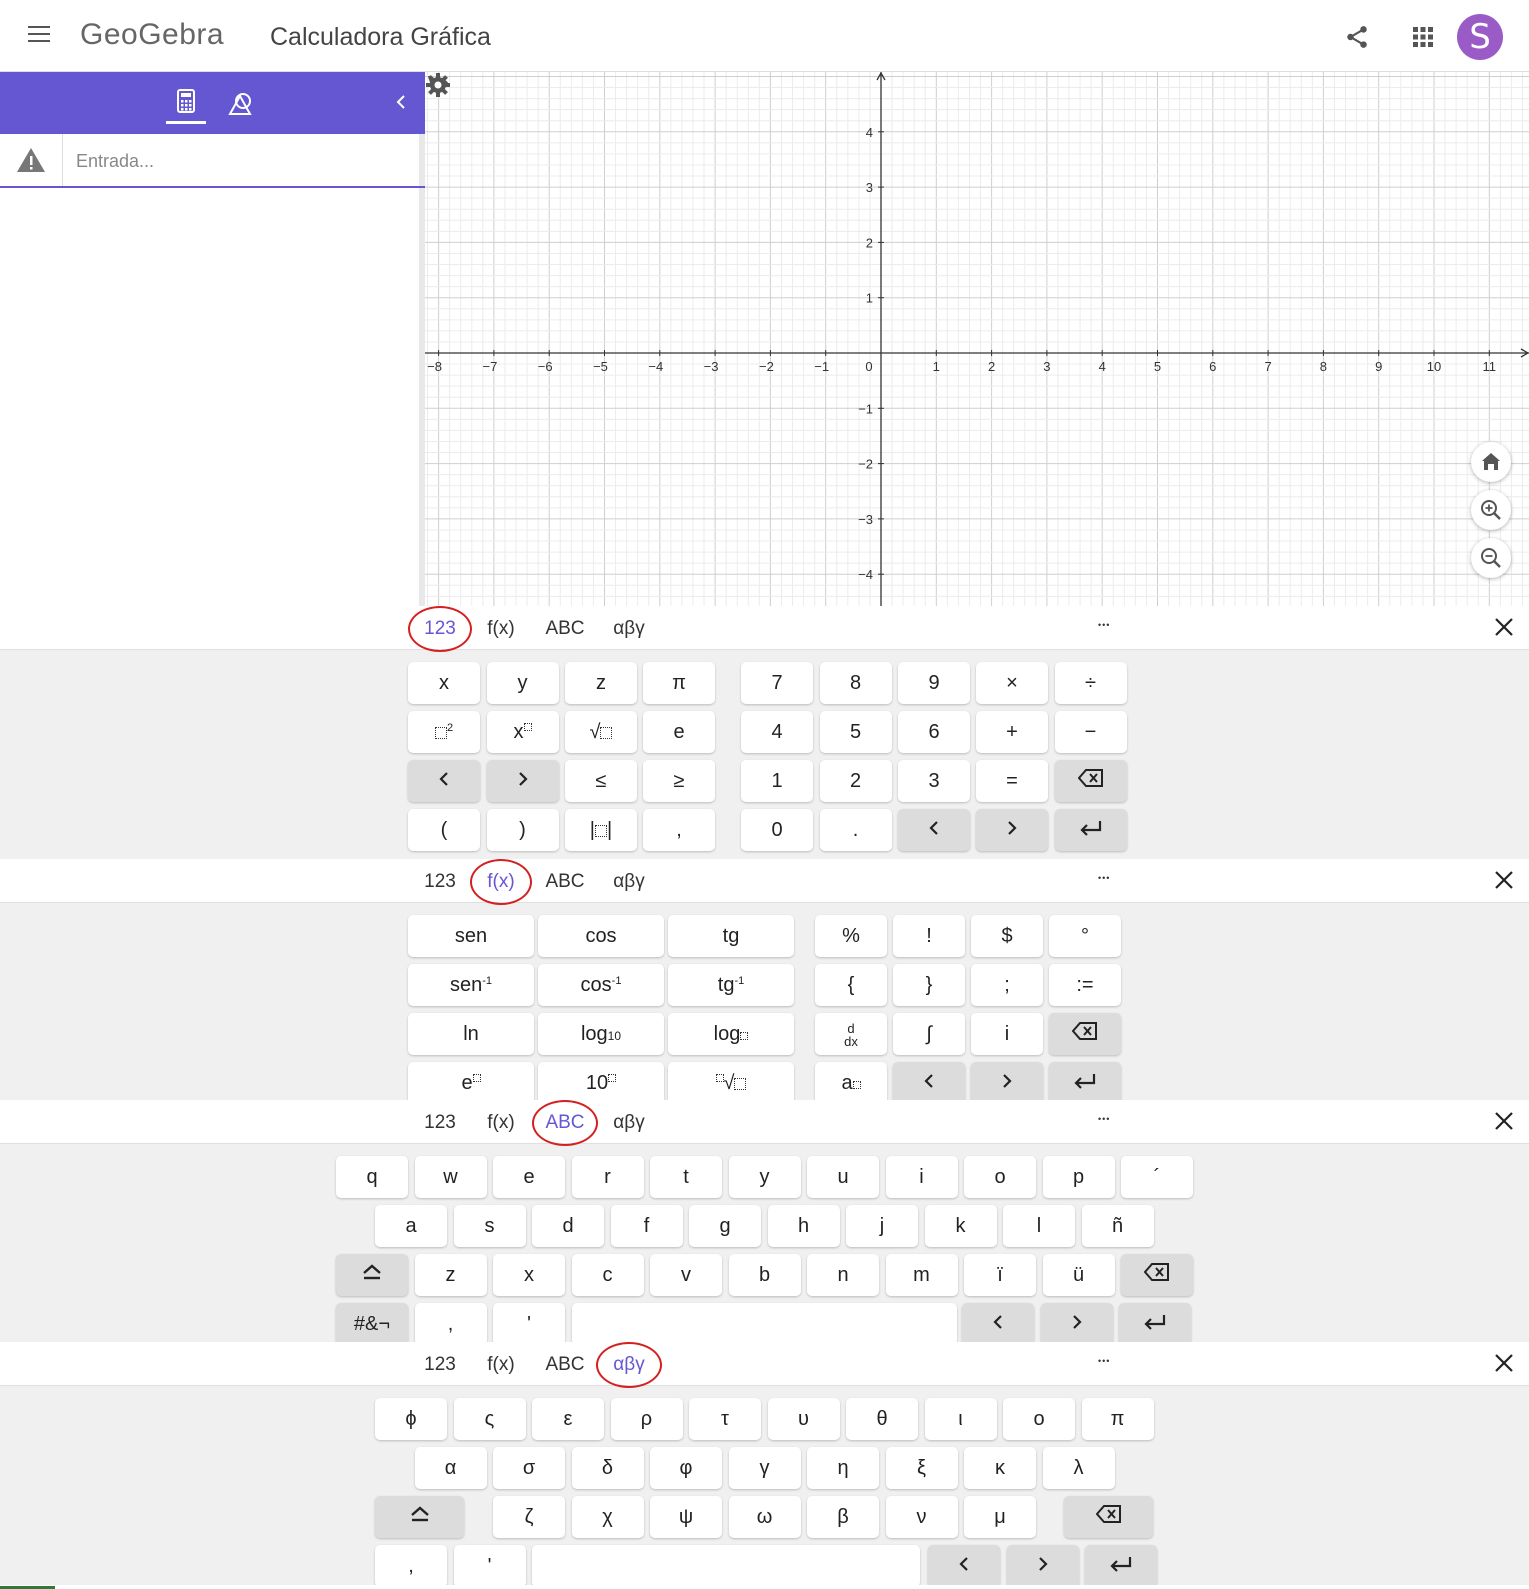  I want to click on key: }, so click(929, 985).